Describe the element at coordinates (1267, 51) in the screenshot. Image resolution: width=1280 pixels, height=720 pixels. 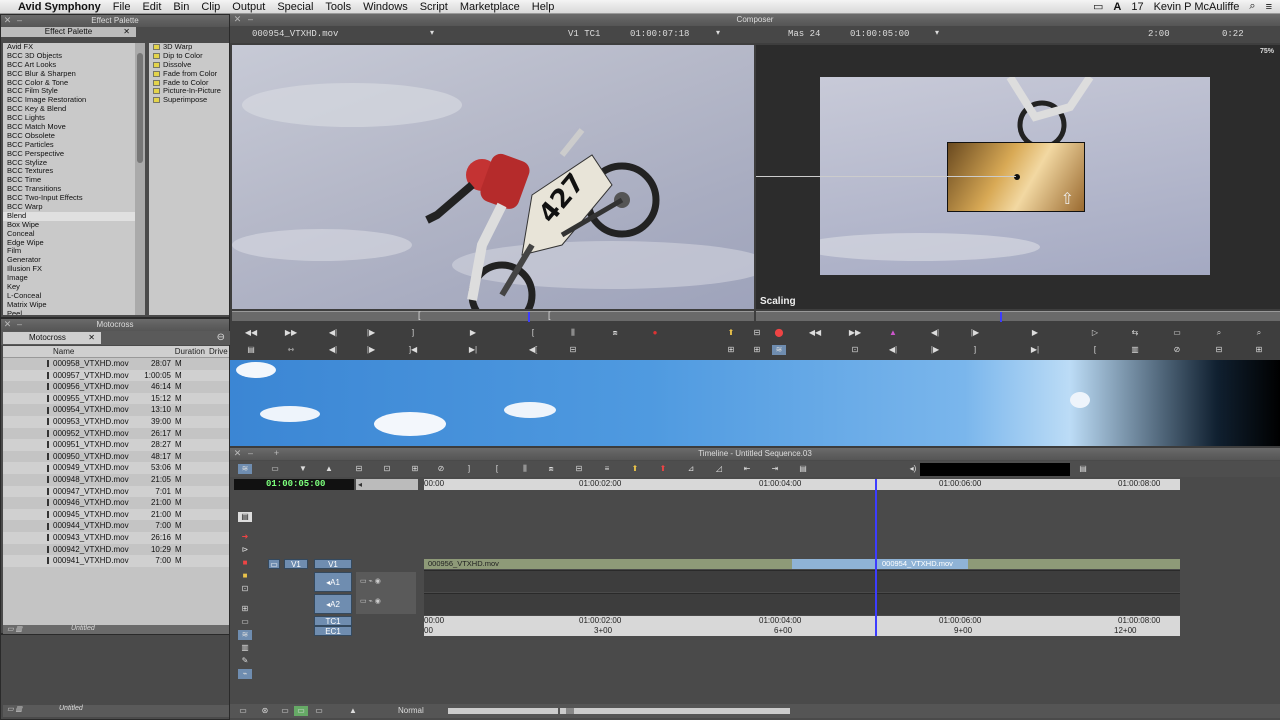
I see `zoom-level: 75%` at that location.